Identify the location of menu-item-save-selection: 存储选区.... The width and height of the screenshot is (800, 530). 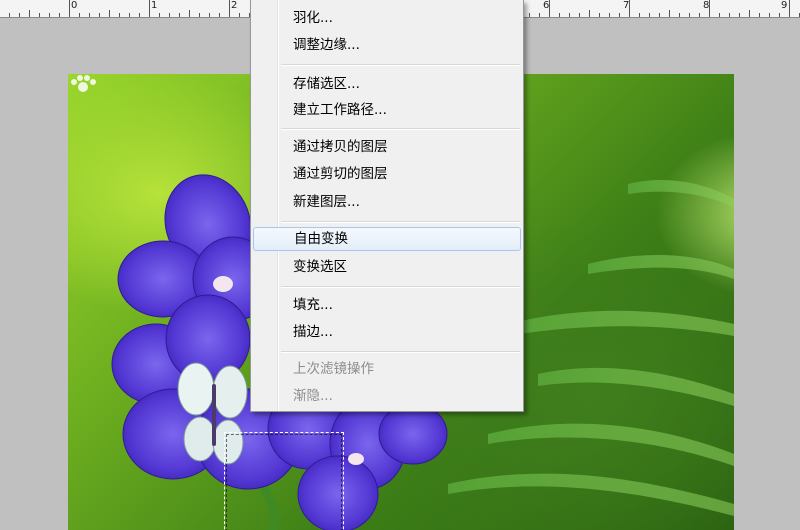
(387, 84).